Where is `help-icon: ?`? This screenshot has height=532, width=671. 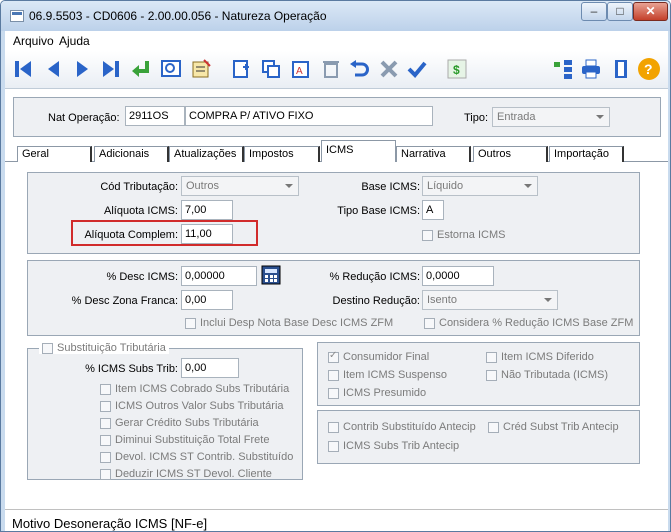 help-icon: ? is located at coordinates (649, 69).